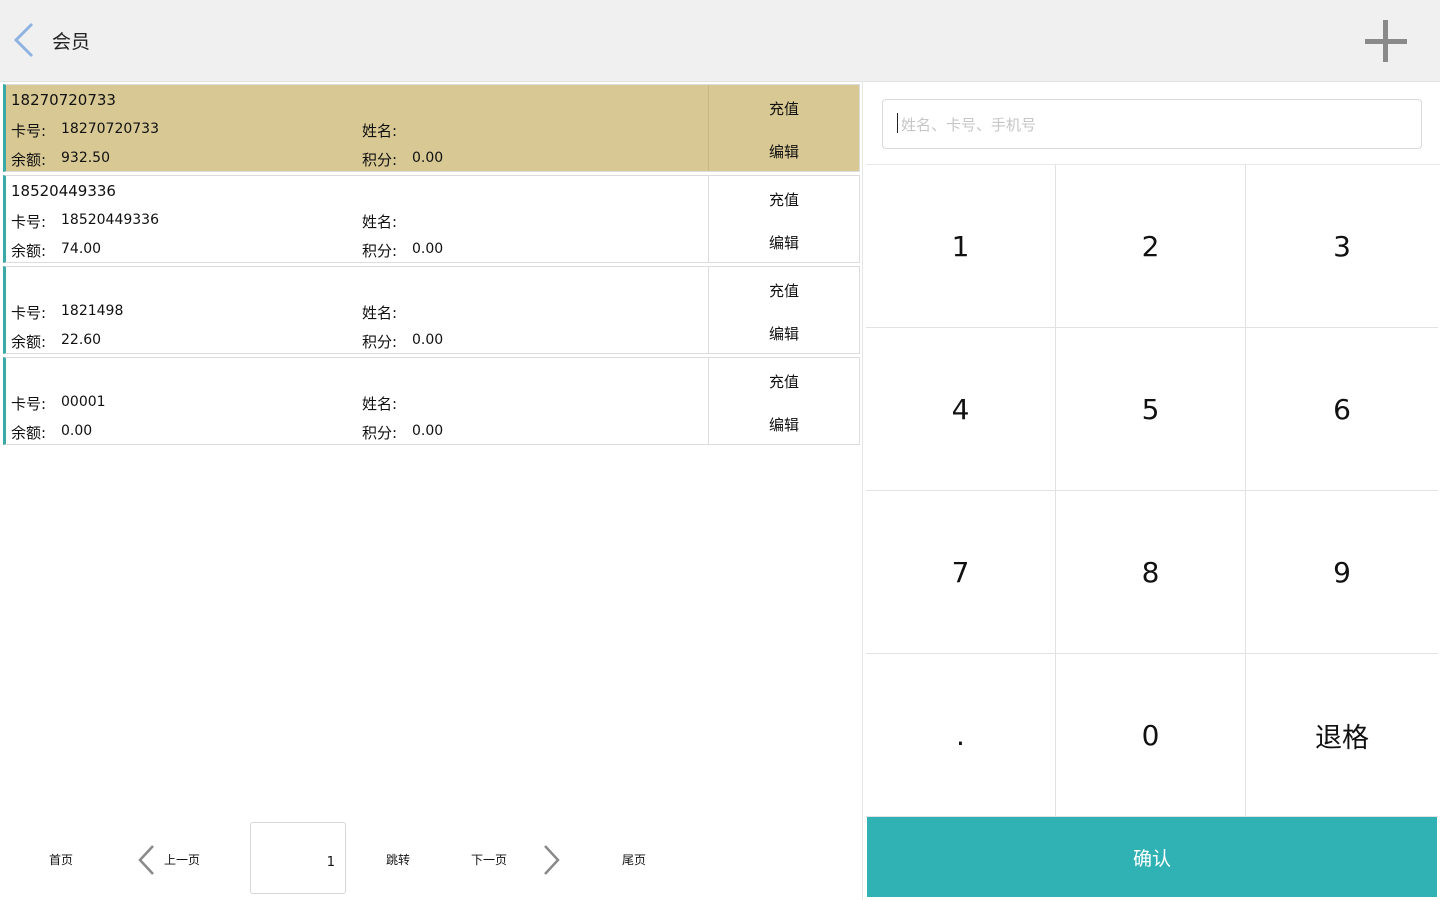 This screenshot has height=900, width=1440. Describe the element at coordinates (862, 491) in the screenshot. I see `panel-divider` at that location.